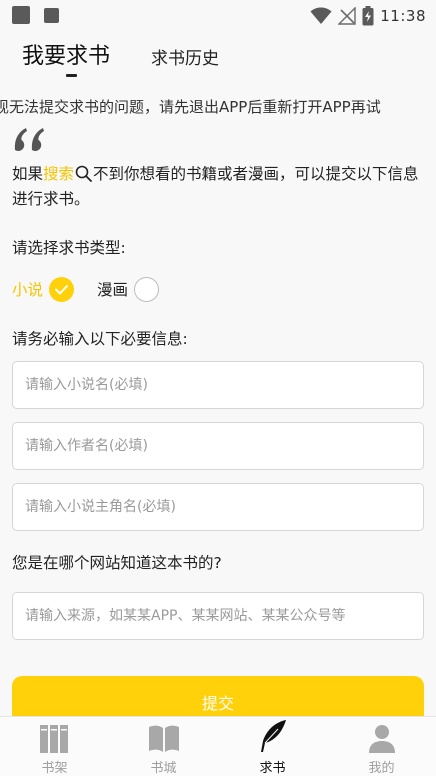 The image size is (436, 776). Describe the element at coordinates (29, 139) in the screenshot. I see `quote-icon` at that location.